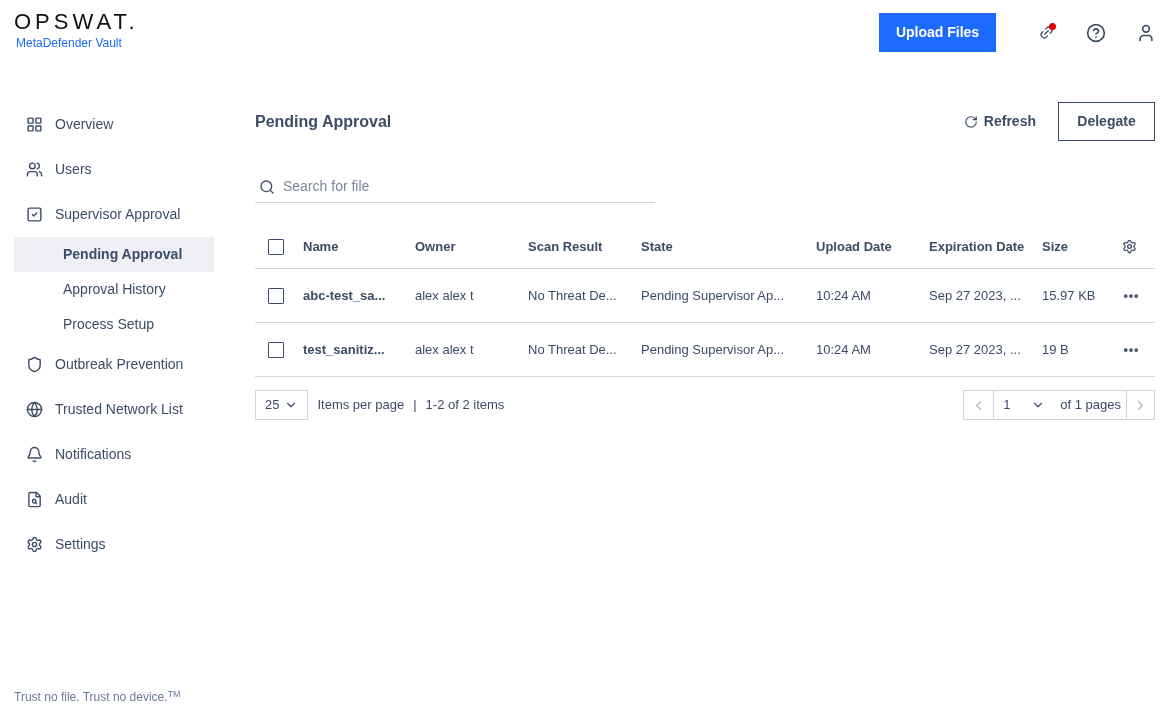 This screenshot has height=722, width=1170. Describe the element at coordinates (114, 214) in the screenshot. I see `sidebar-item: Supervisor Approval` at that location.